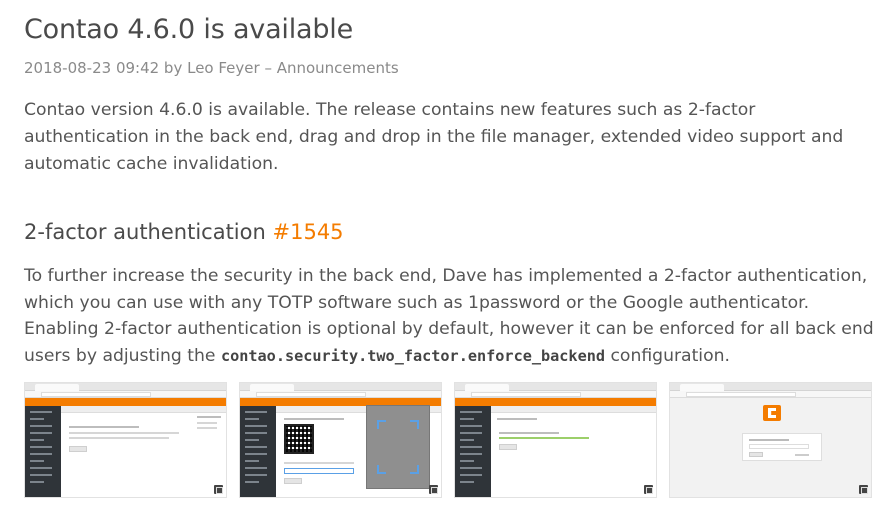 The height and width of the screenshot is (514, 887). What do you see at coordinates (398, 447) in the screenshot?
I see `camera-scan-overlay` at bounding box center [398, 447].